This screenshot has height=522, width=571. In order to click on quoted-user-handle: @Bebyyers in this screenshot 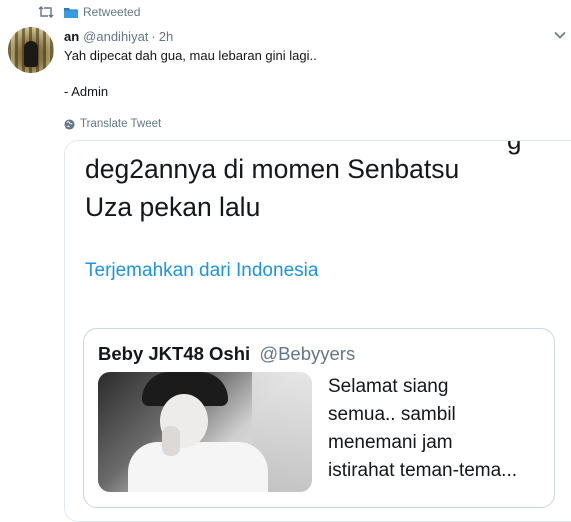, I will do `click(307, 353)`.